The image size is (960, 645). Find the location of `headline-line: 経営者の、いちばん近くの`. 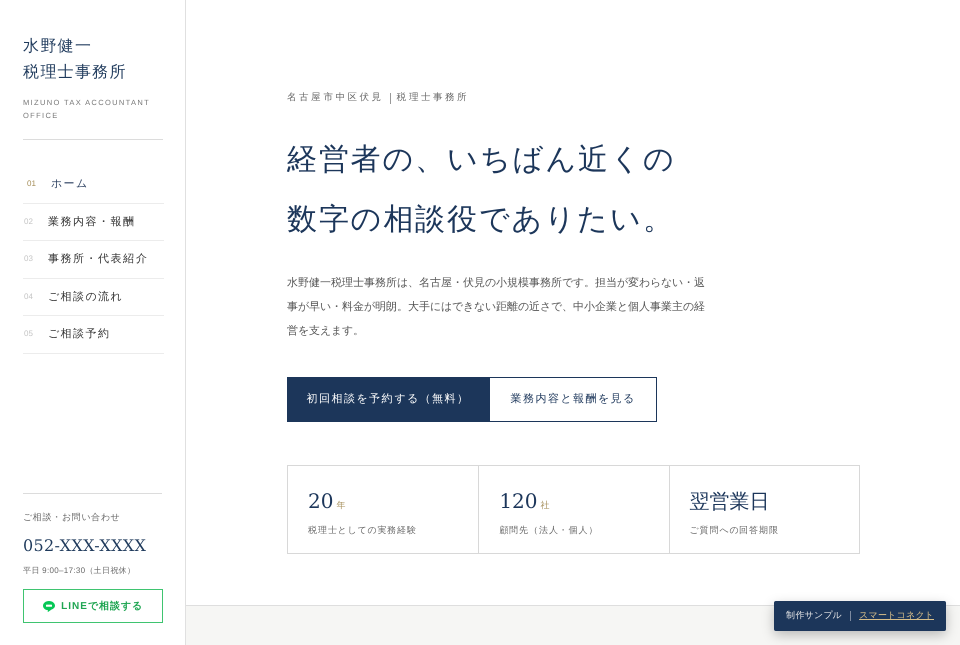

headline-line: 経営者の、いちばん近くの is located at coordinates (481, 160).